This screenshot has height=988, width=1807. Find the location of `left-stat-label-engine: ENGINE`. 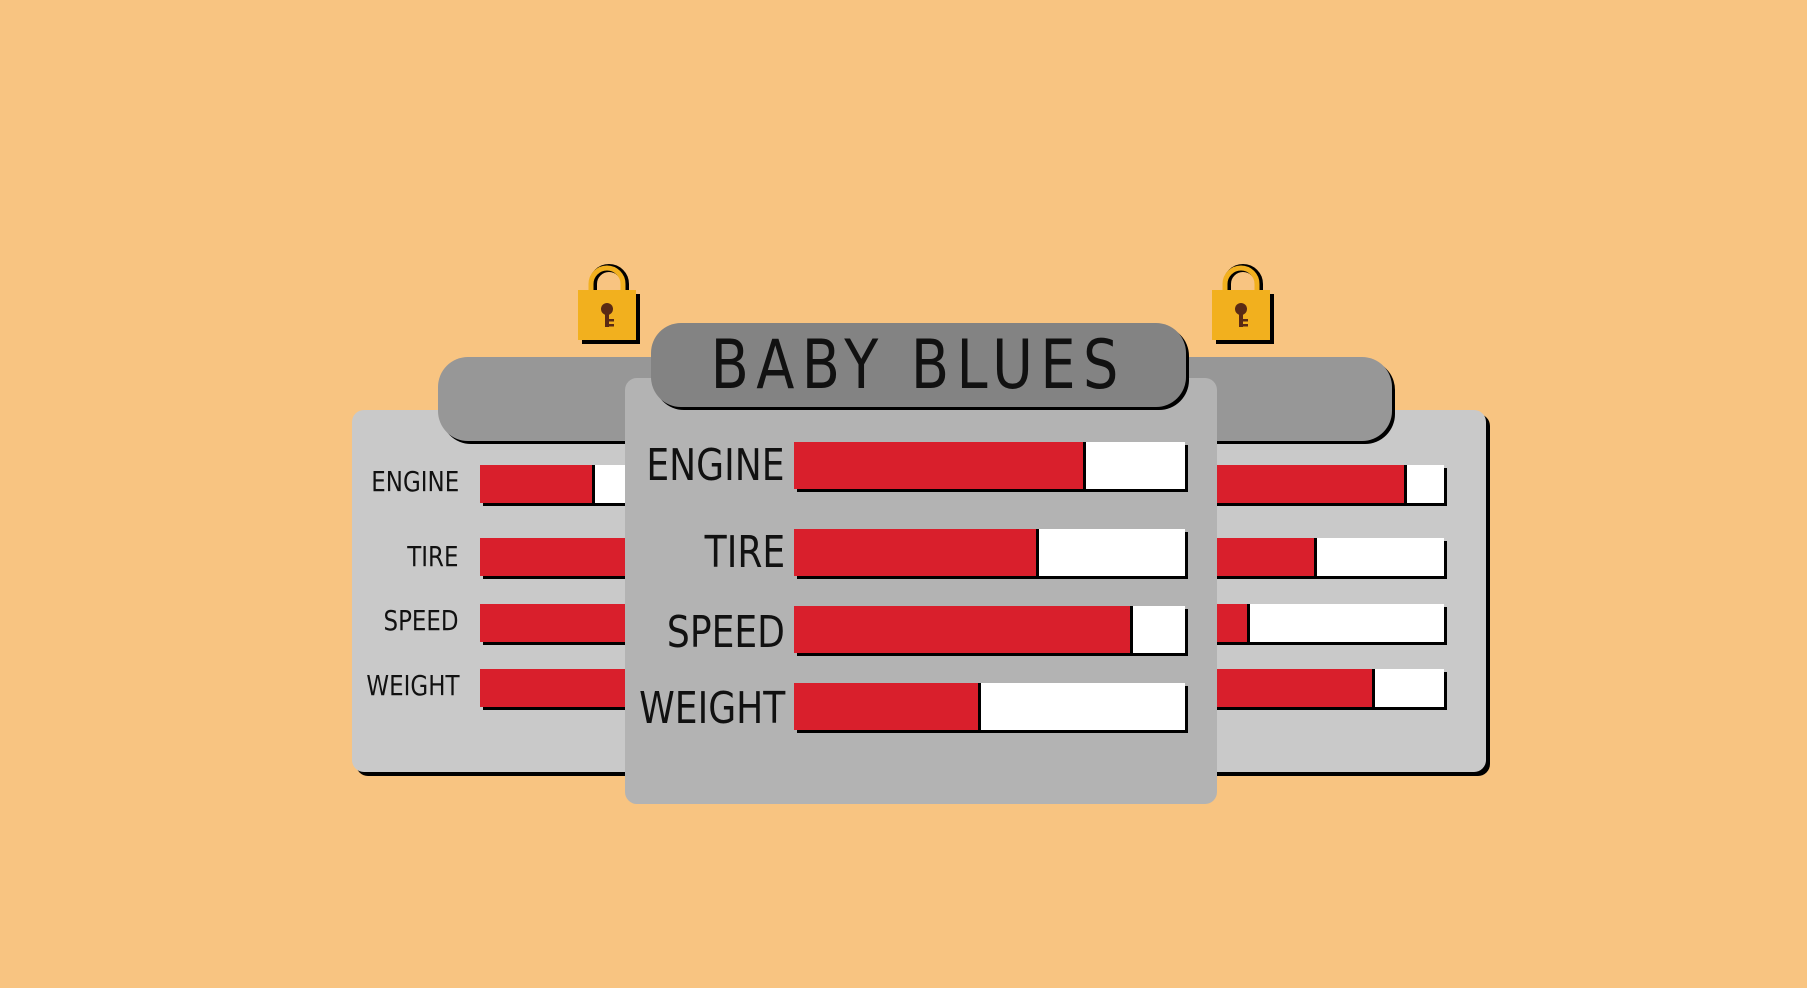

left-stat-label-engine: ENGINE is located at coordinates (415, 481).